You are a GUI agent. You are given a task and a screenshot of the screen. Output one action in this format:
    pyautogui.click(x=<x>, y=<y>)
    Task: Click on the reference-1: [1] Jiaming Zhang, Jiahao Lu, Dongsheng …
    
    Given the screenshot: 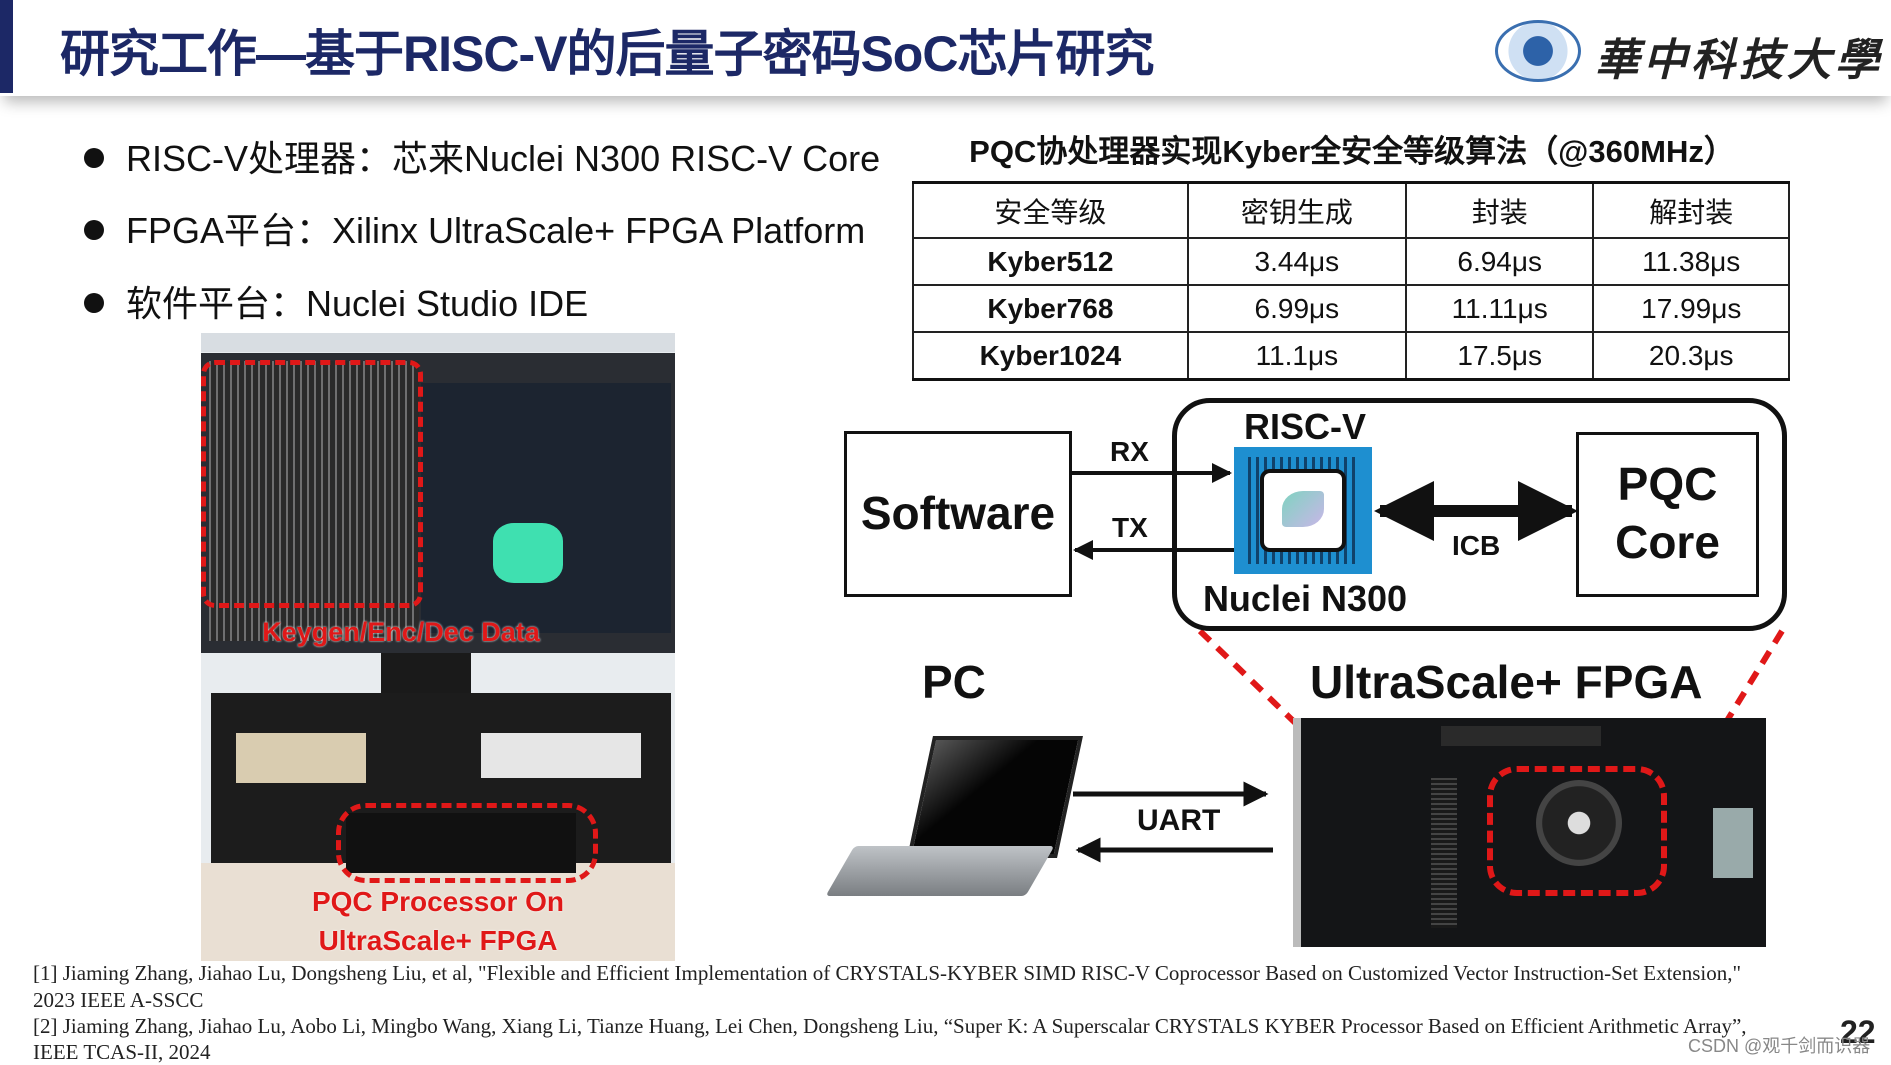 What is the action you would take?
    pyautogui.click(x=887, y=973)
    